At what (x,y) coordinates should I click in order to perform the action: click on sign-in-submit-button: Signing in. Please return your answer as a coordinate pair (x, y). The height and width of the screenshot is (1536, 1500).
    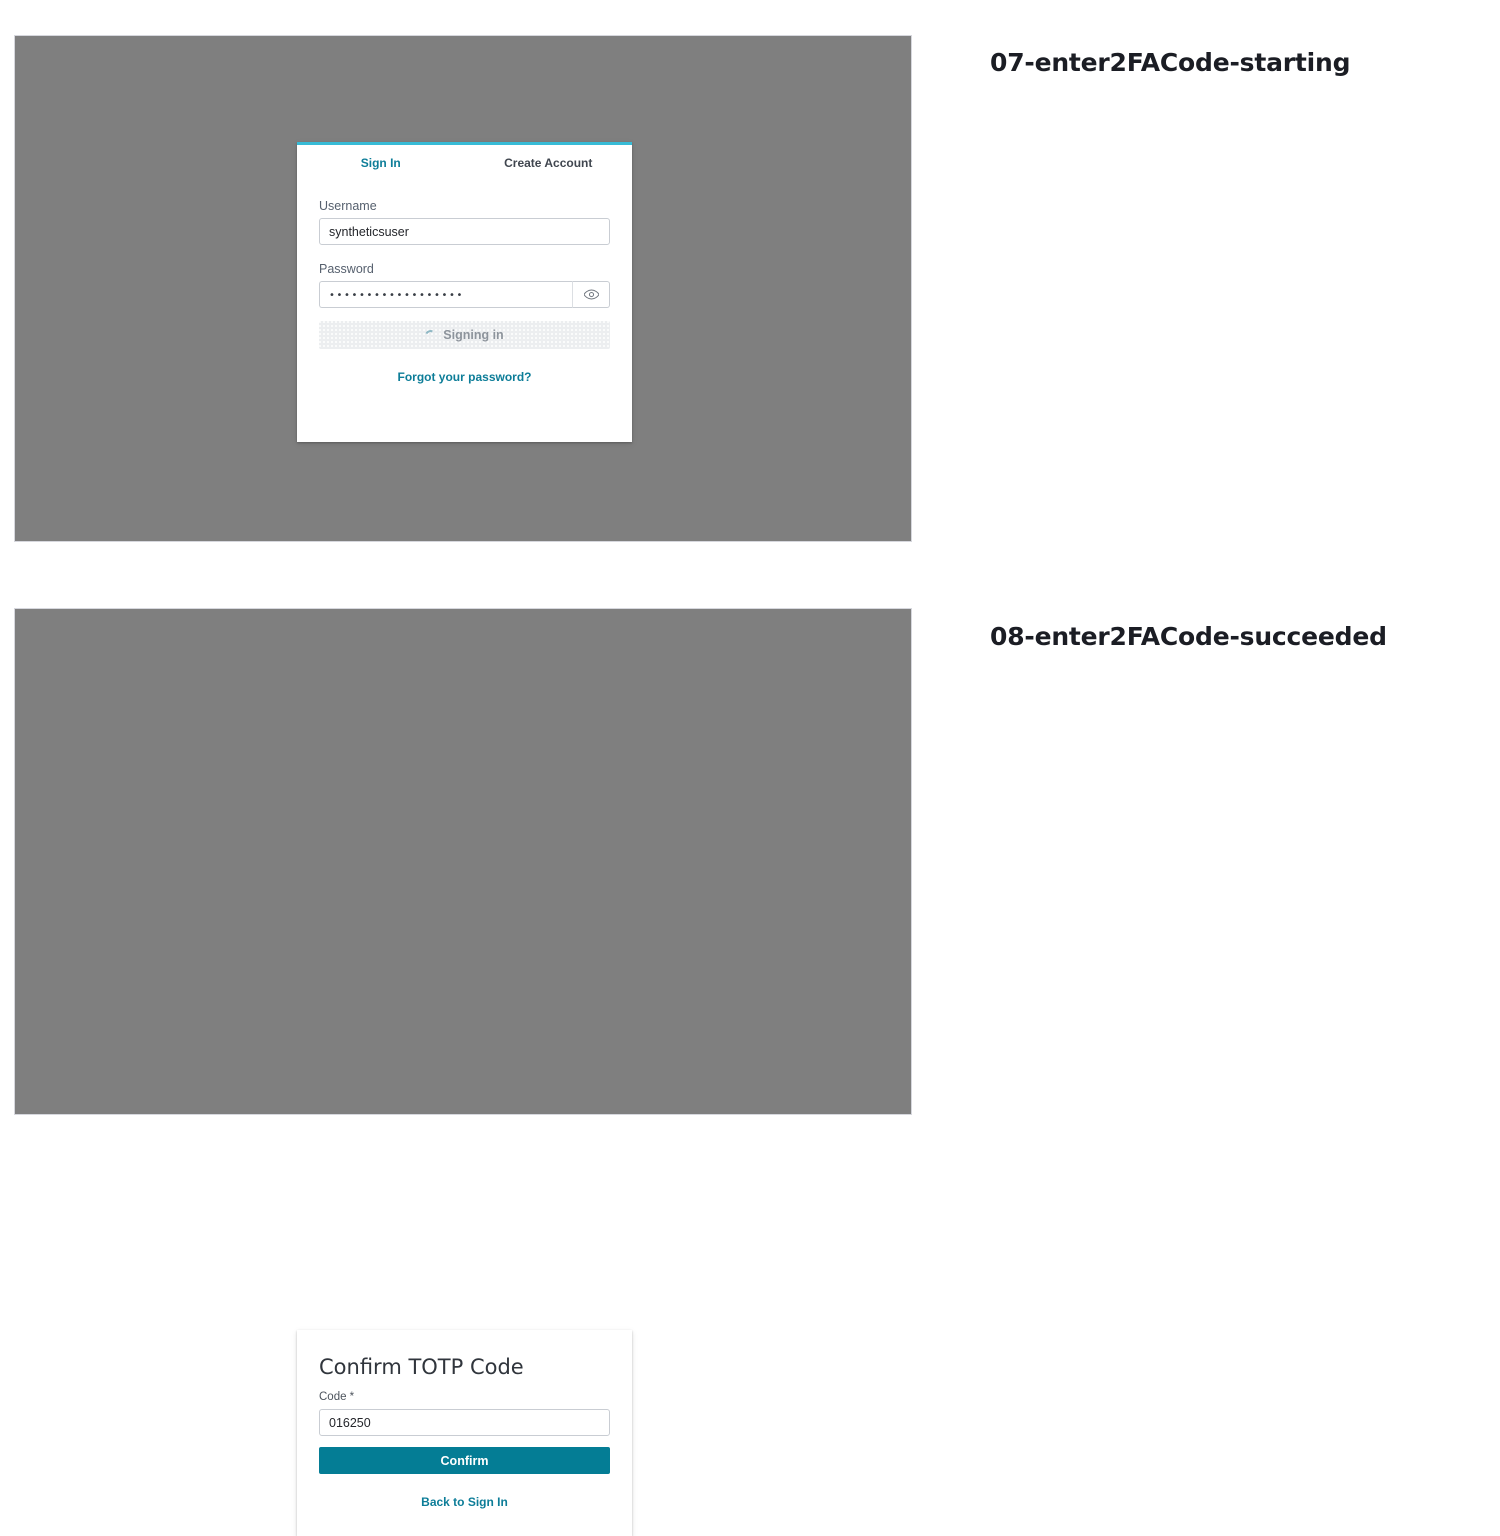
    Looking at the image, I should click on (464, 335).